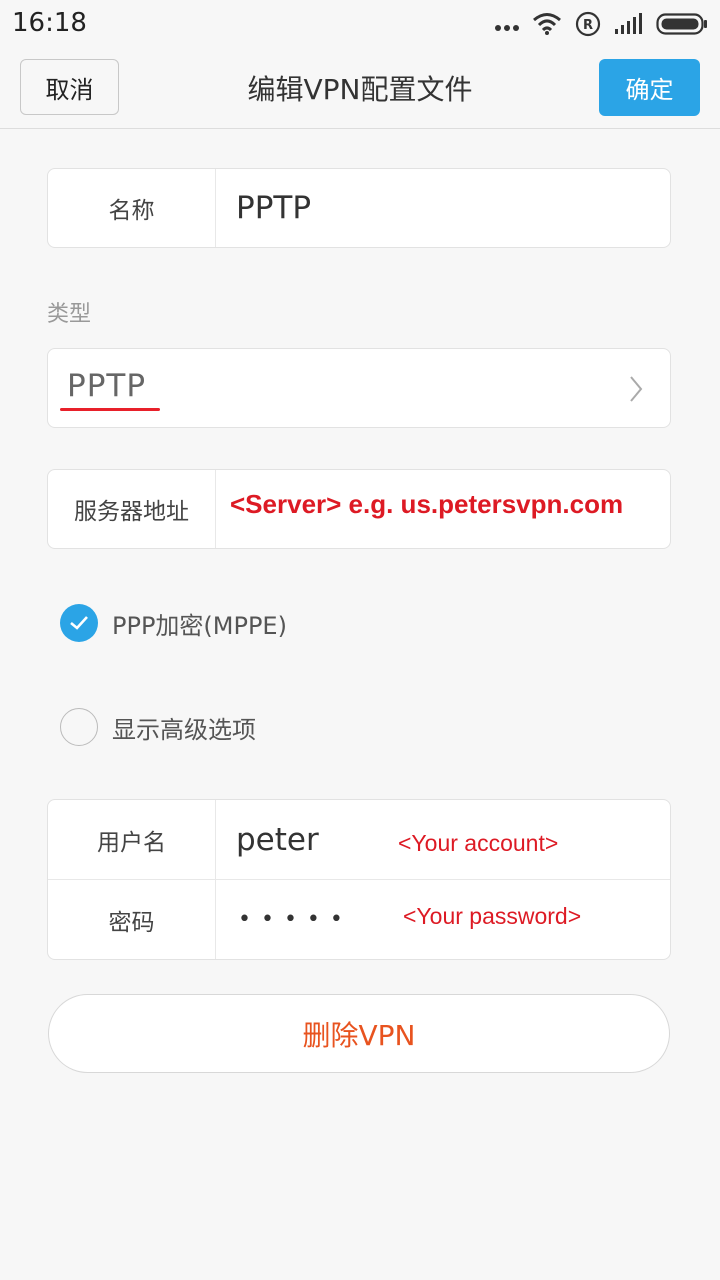  Describe the element at coordinates (49, 23) in the screenshot. I see `status-time: 16:18` at that location.